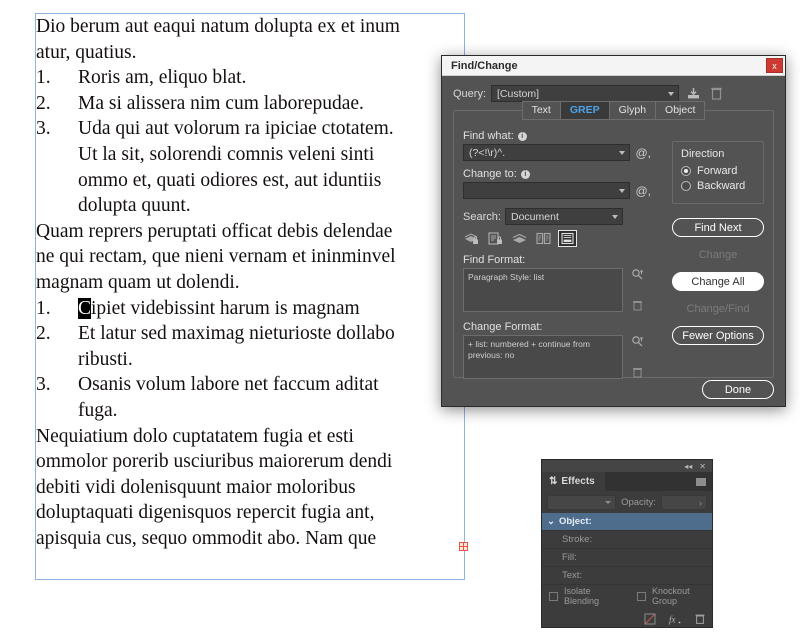  Describe the element at coordinates (578, 481) in the screenshot. I see `effects-tab-label: Effects` at that location.